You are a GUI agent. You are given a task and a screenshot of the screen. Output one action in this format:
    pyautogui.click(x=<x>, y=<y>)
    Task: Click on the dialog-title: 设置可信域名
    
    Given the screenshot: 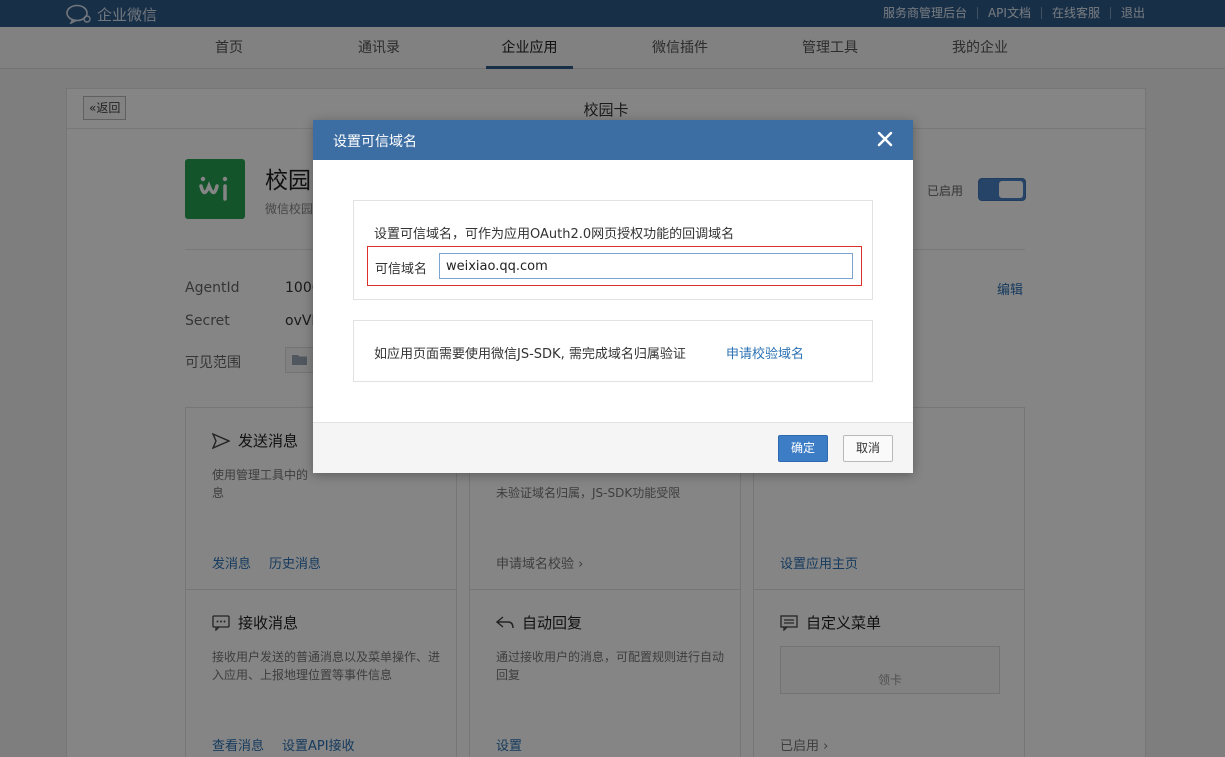 What is the action you would take?
    pyautogui.click(x=375, y=142)
    